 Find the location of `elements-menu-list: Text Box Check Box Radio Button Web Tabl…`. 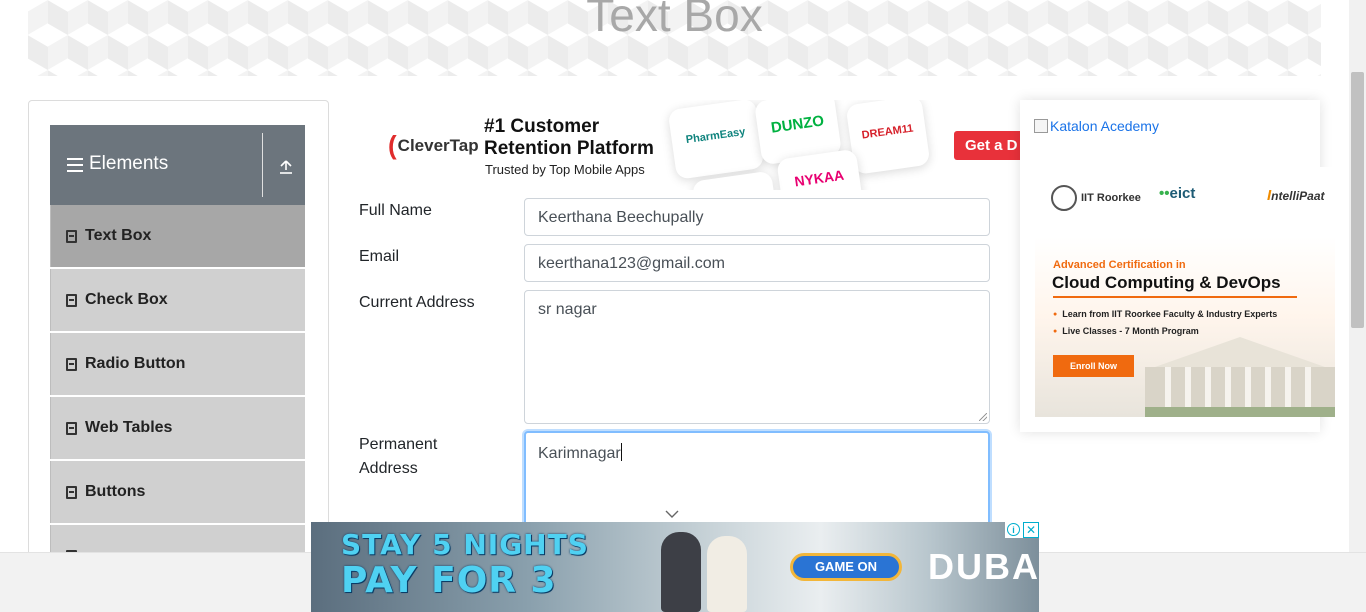

elements-menu-list: Text Box Check Box Radio Button Web Tabl… is located at coordinates (177, 397).